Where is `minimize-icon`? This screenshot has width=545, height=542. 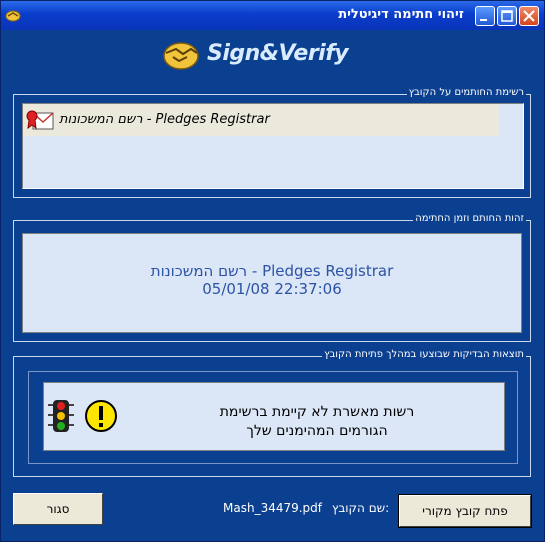
minimize-icon is located at coordinates (483, 20).